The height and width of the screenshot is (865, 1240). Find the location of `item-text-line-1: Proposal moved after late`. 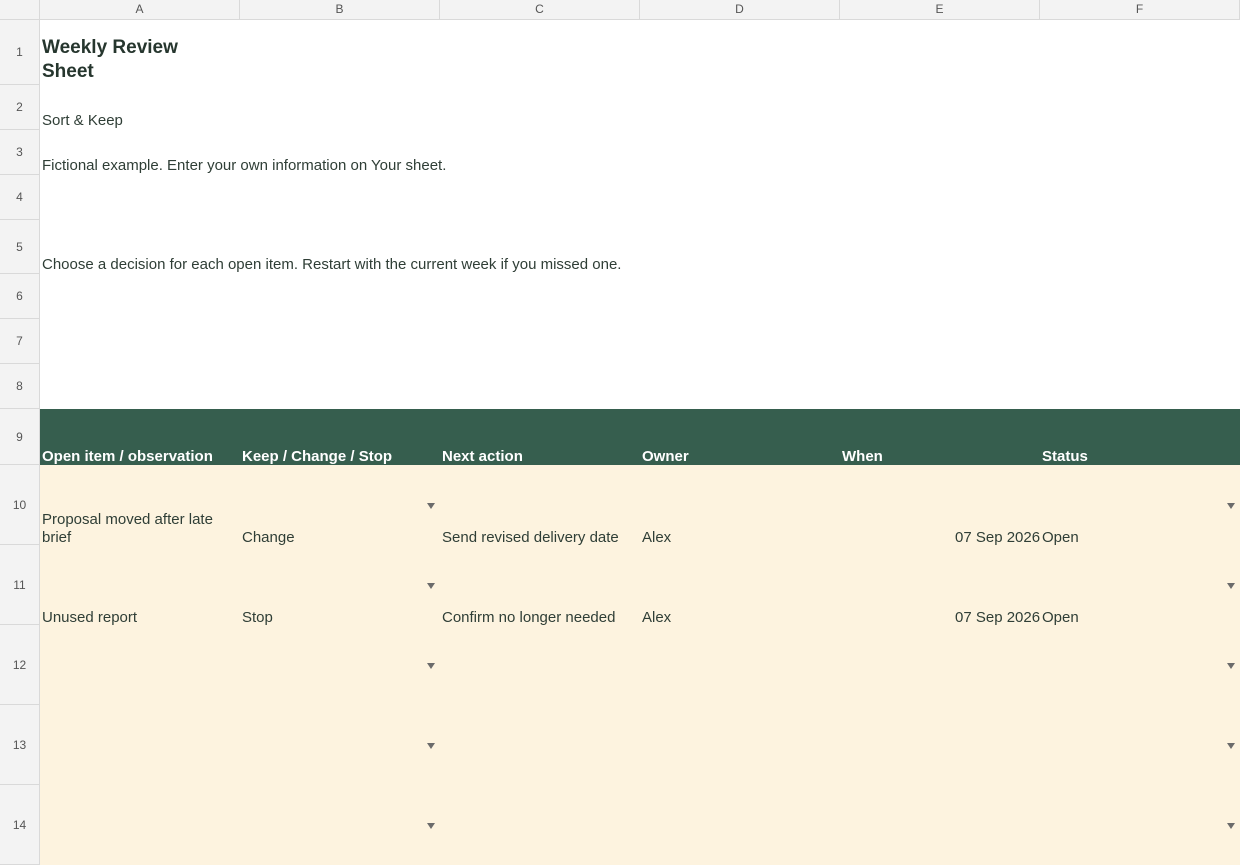

item-text-line-1: Proposal moved after late is located at coordinates (127, 519).